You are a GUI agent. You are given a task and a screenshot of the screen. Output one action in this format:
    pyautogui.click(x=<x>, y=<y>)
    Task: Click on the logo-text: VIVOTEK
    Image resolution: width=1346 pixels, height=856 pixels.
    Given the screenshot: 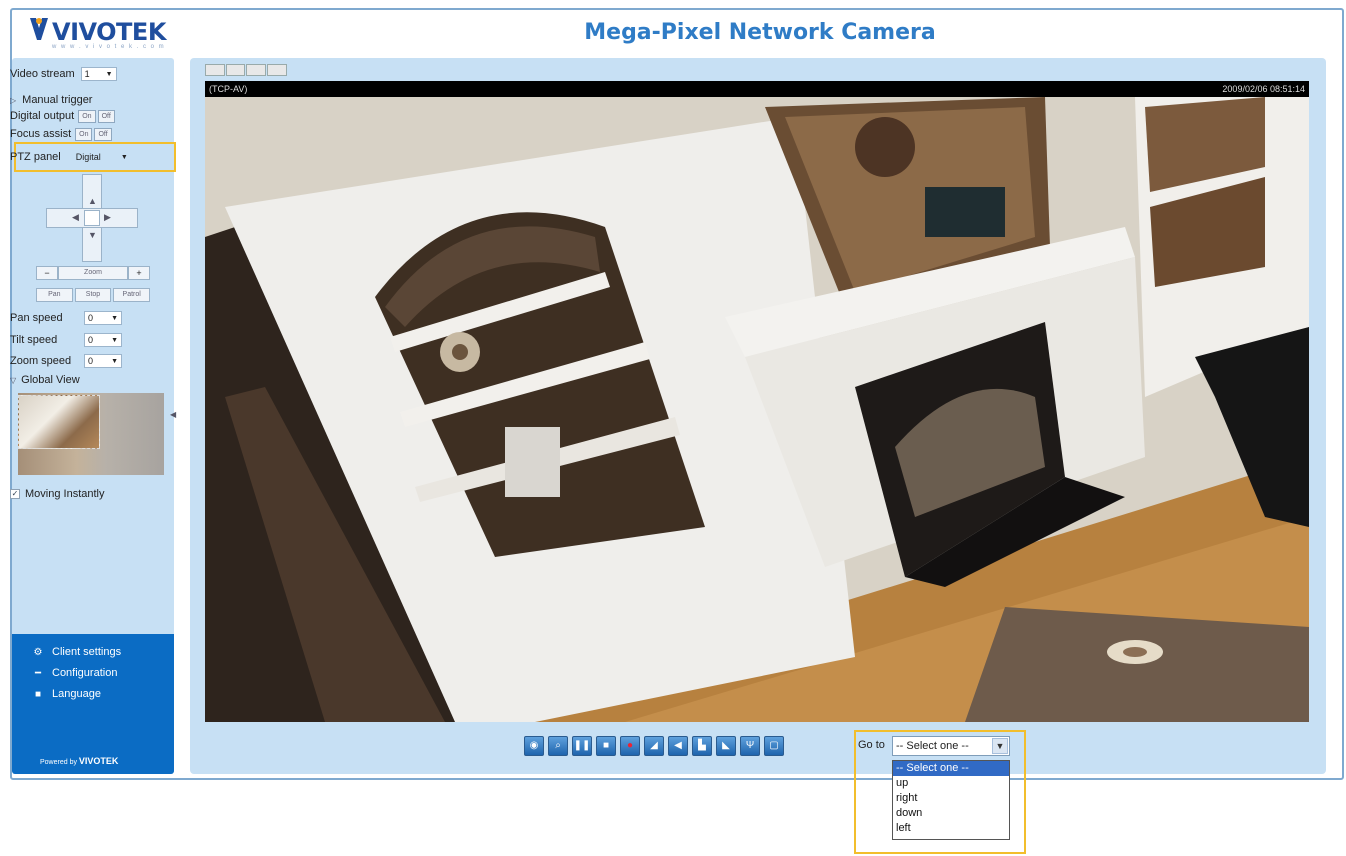 What is the action you would take?
    pyautogui.click(x=109, y=32)
    